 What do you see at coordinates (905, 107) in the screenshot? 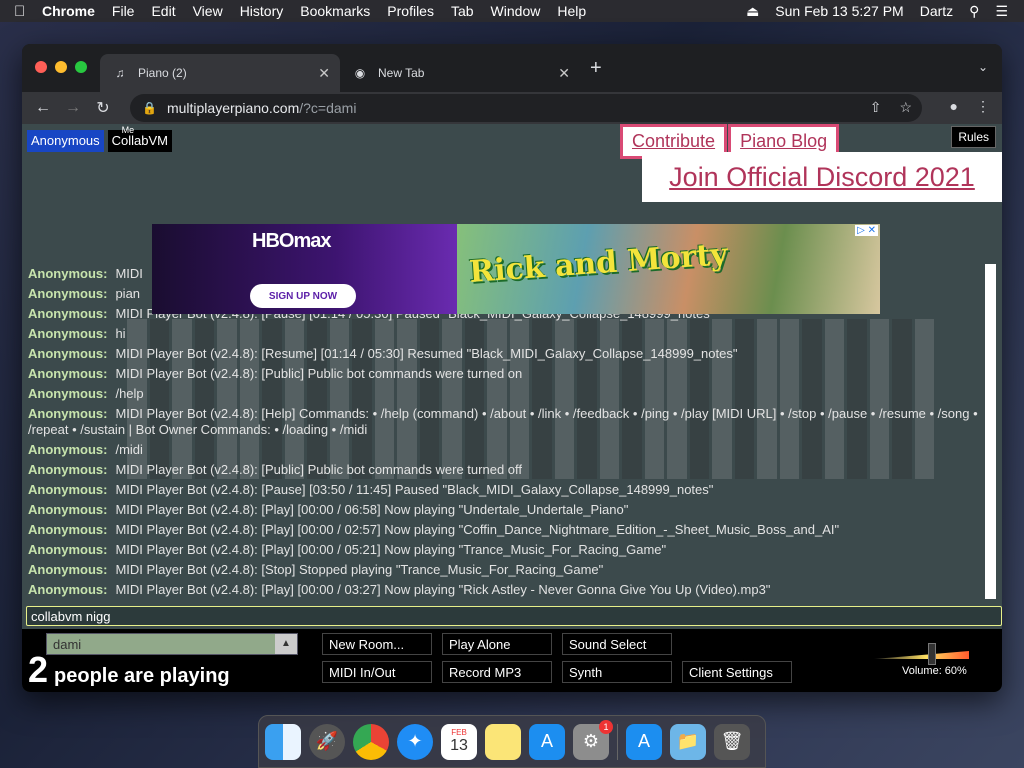
I see `bookmark-star-icon: ☆` at bounding box center [905, 107].